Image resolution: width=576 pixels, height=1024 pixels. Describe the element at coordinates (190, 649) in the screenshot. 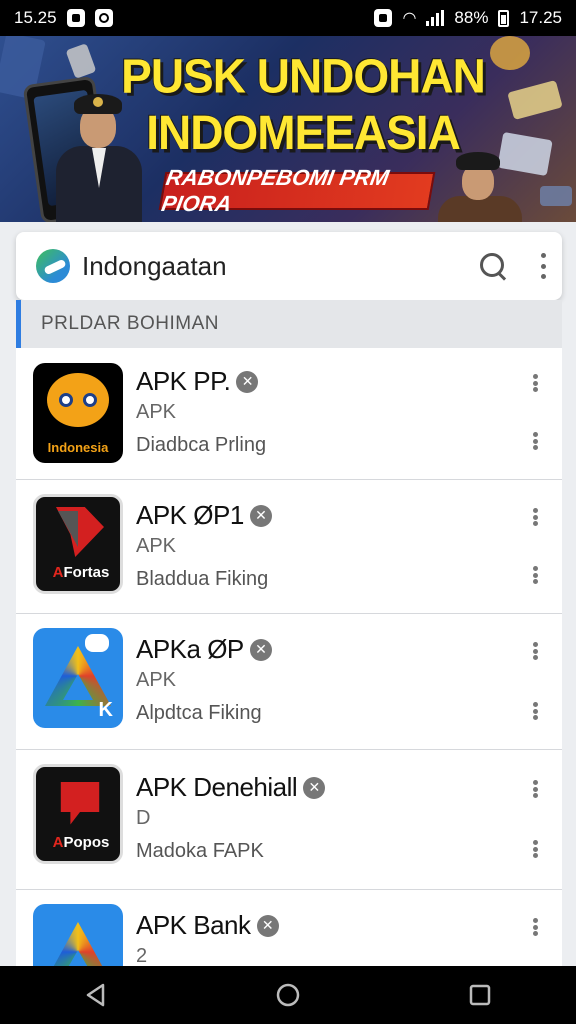

I see `app-name: APKa ØP` at that location.